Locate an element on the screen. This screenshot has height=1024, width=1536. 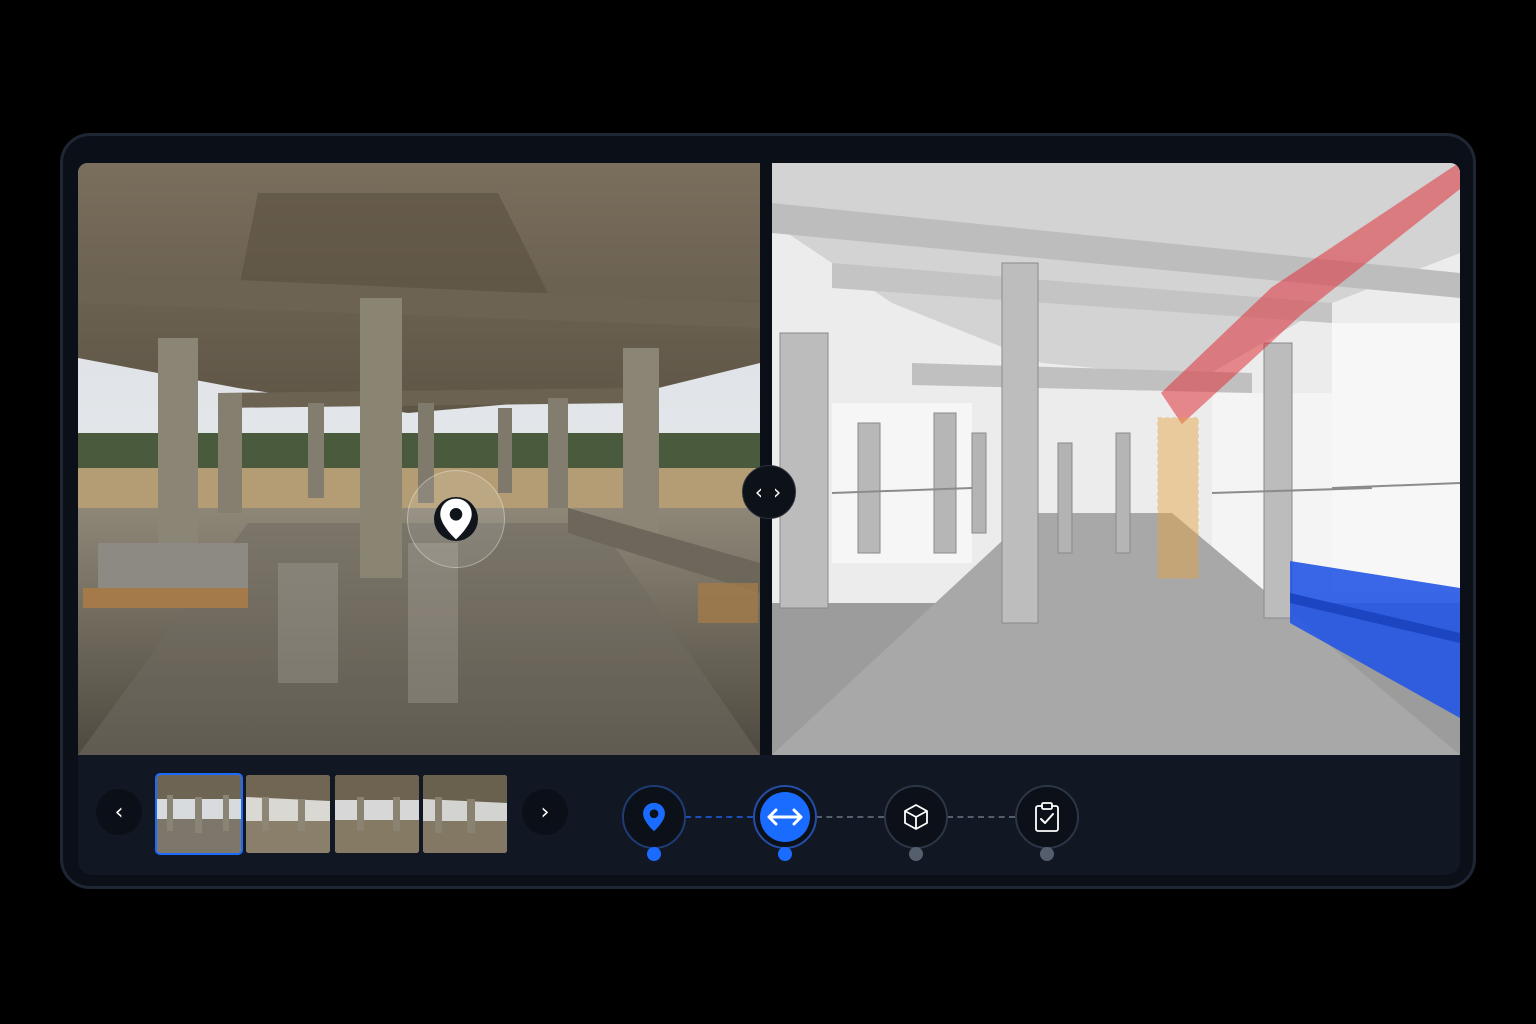
location-marker is located at coordinates (456, 519).